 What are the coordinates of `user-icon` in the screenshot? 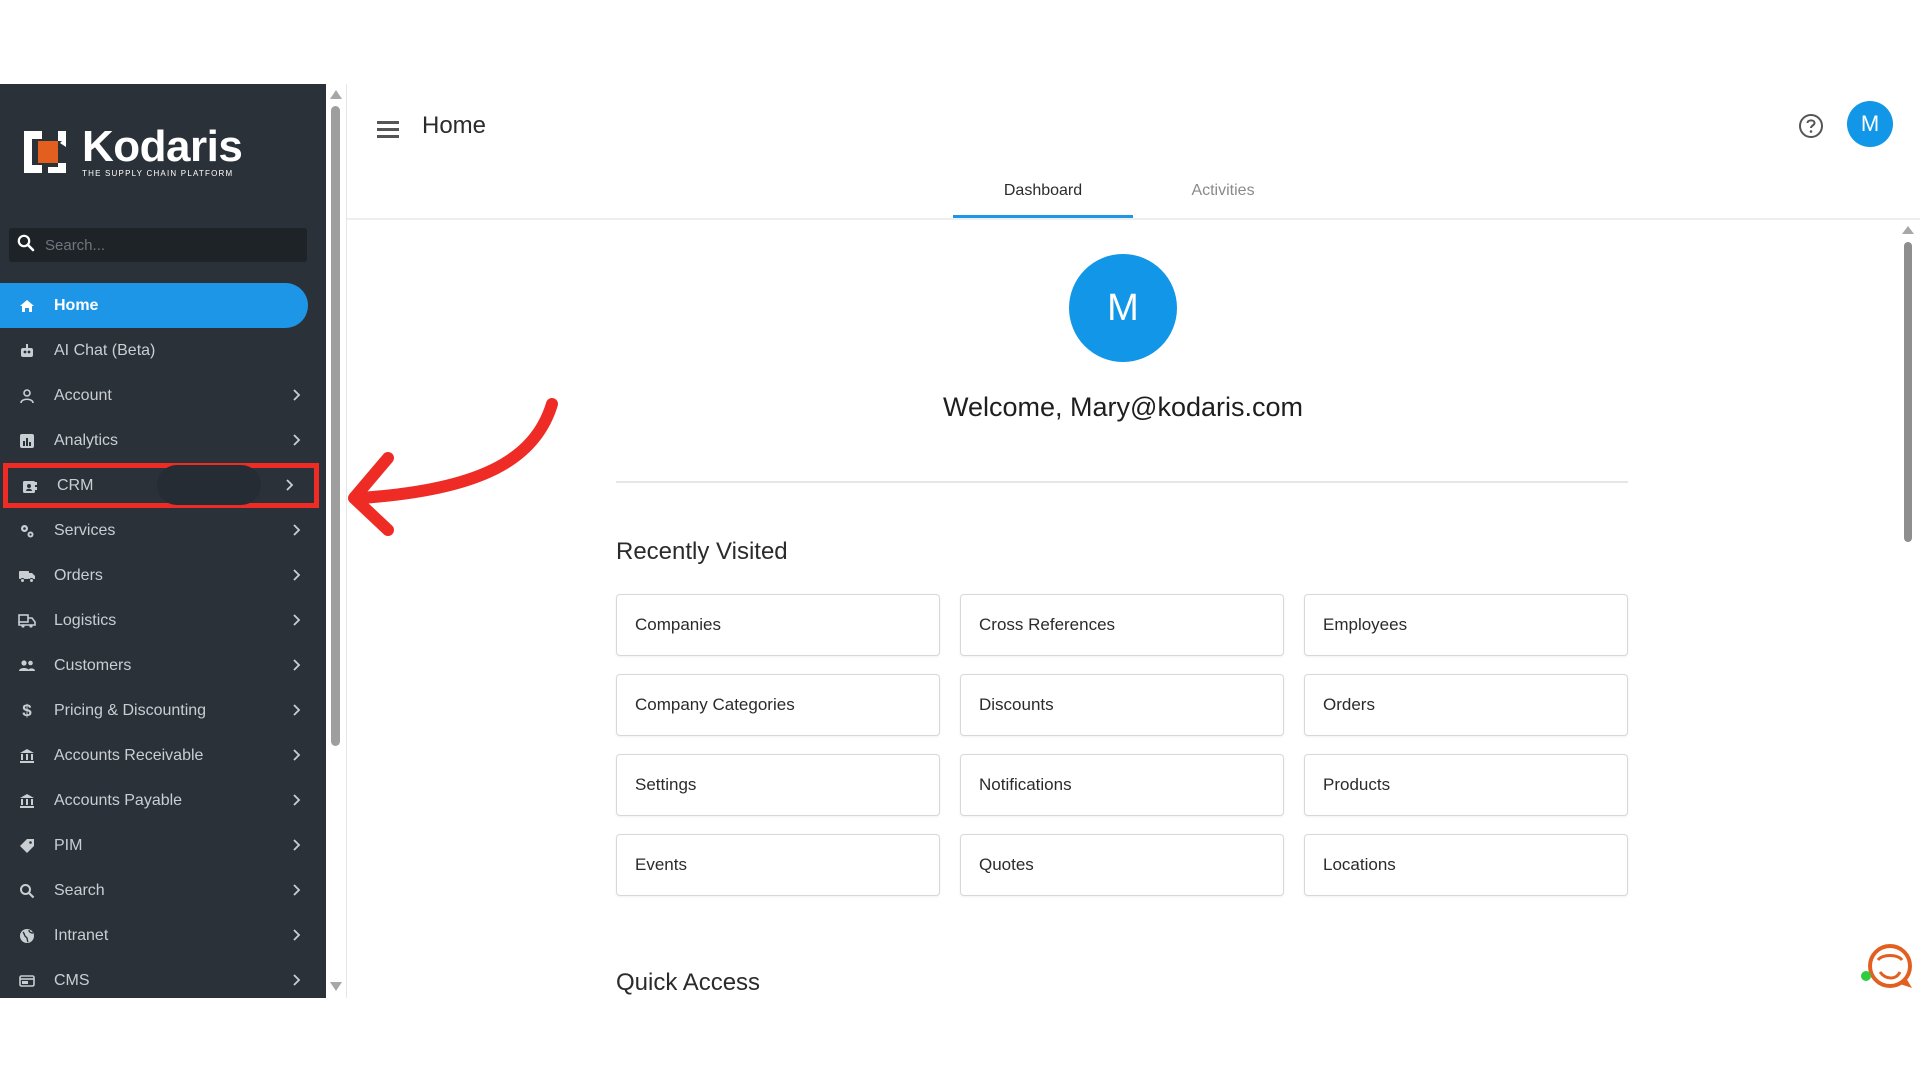 It's located at (27, 396).